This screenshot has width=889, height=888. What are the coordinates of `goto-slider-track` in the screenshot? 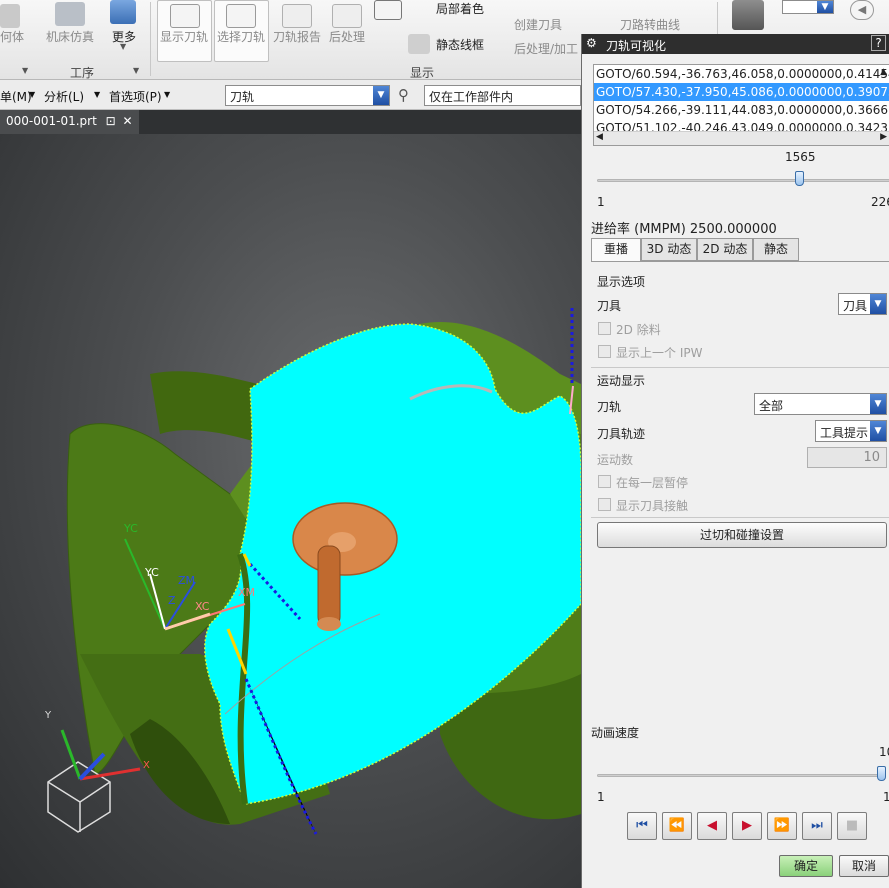 It's located at (743, 180).